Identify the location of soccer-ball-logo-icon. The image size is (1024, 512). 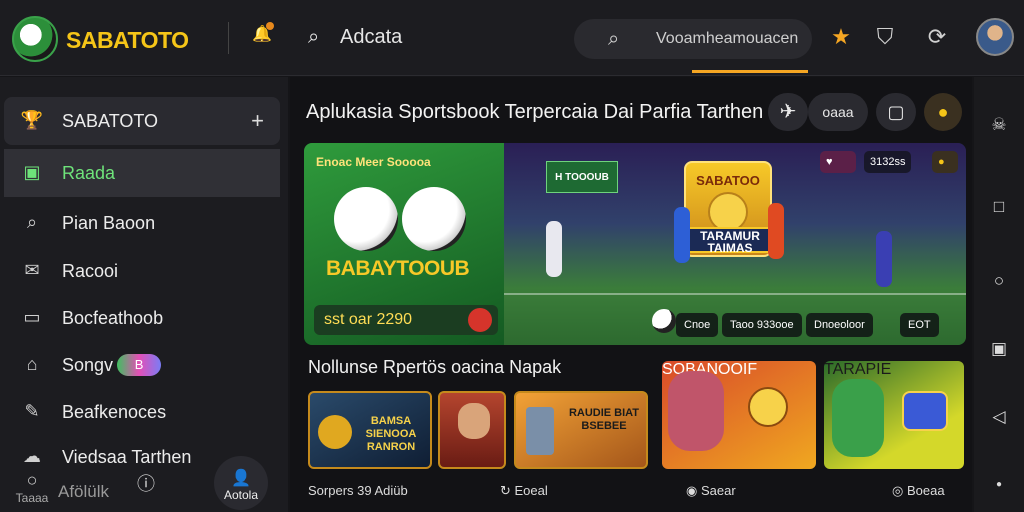
(35, 39).